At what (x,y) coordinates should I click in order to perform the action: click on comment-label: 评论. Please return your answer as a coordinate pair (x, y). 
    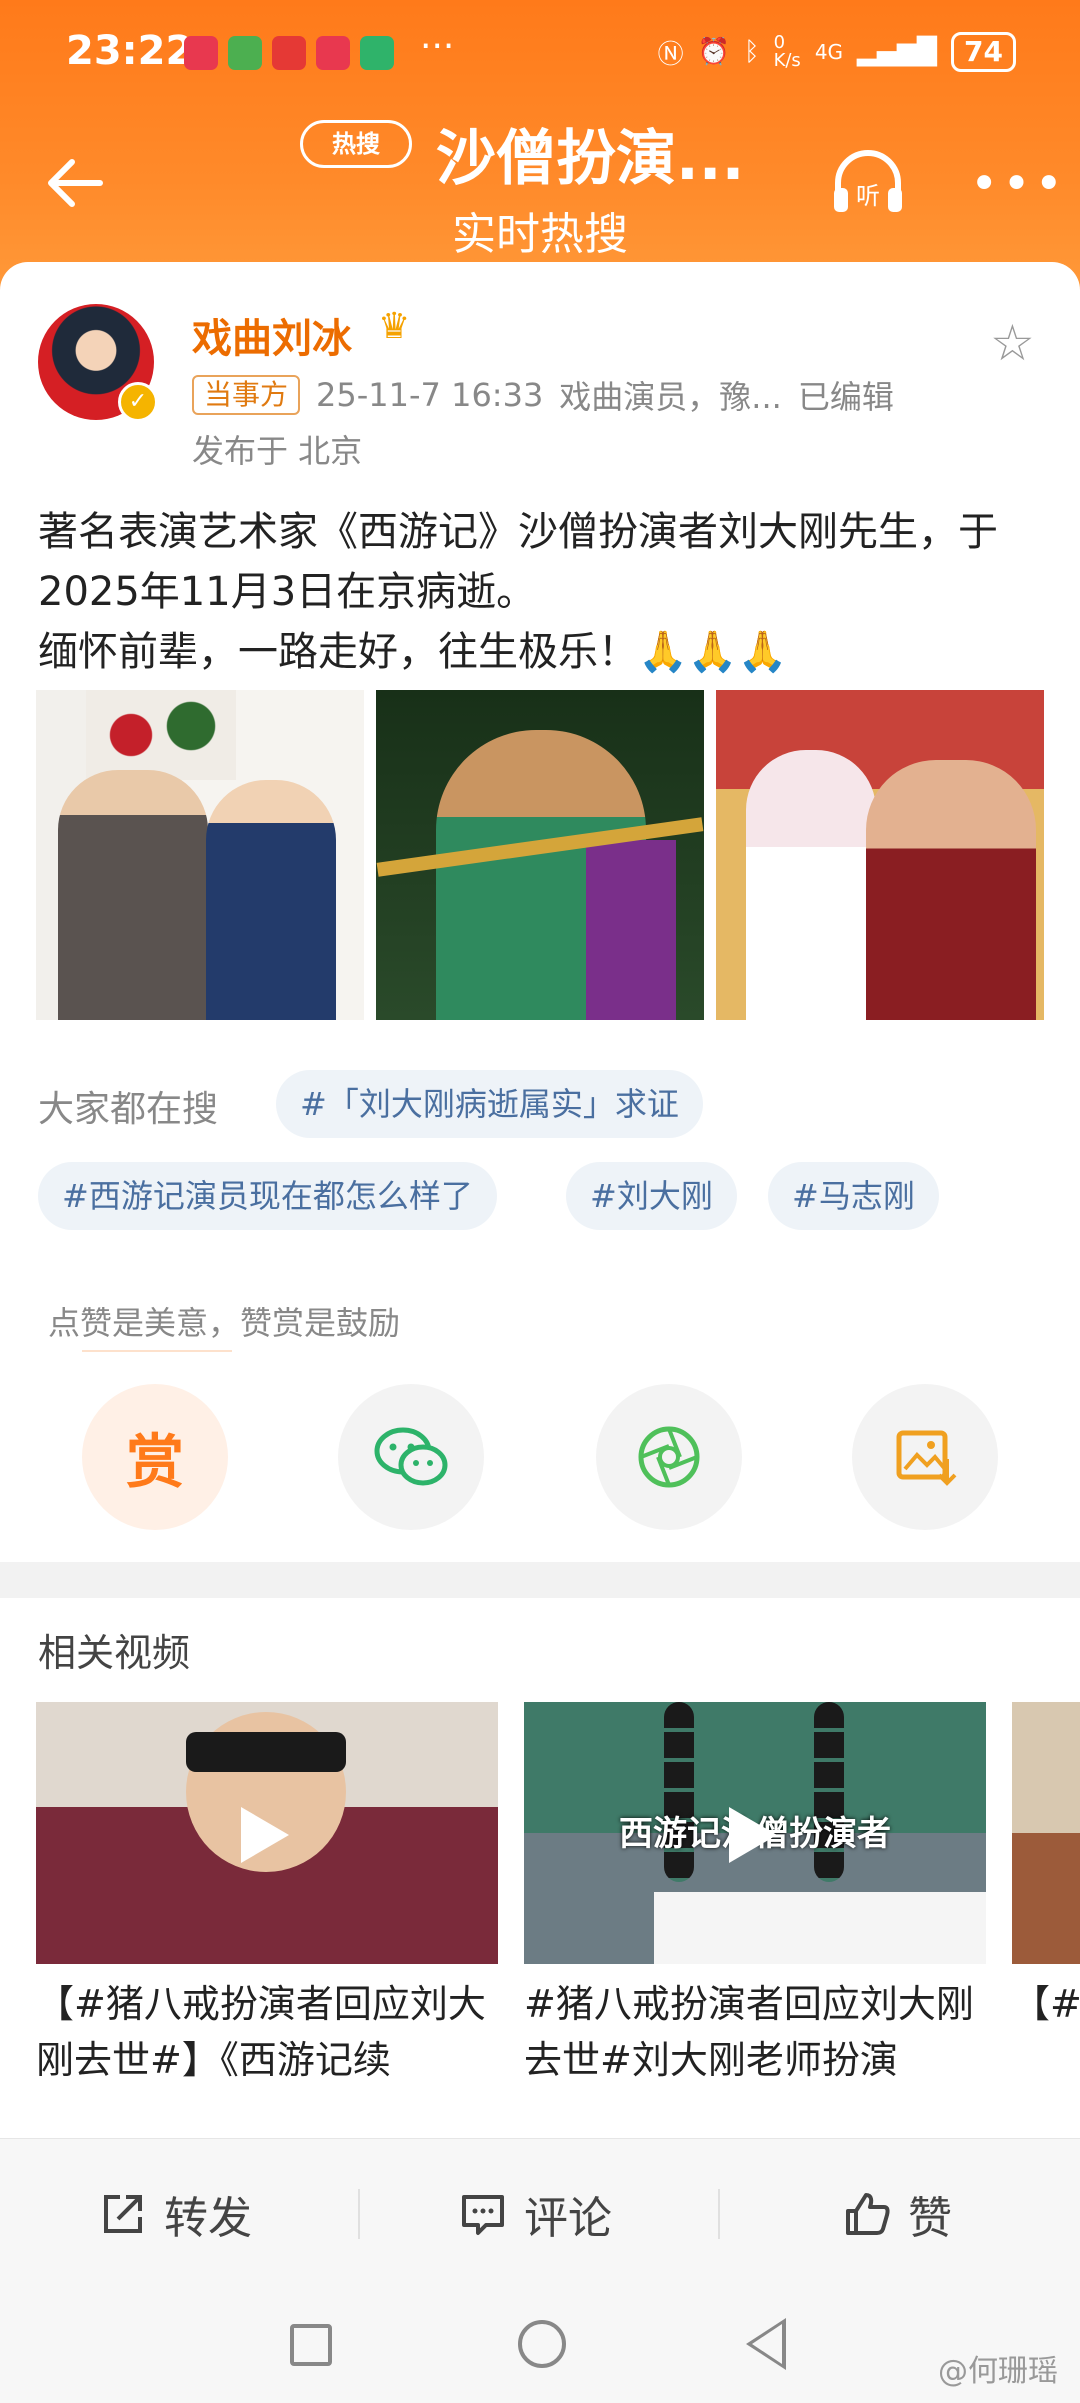
    Looking at the image, I should click on (568, 2218).